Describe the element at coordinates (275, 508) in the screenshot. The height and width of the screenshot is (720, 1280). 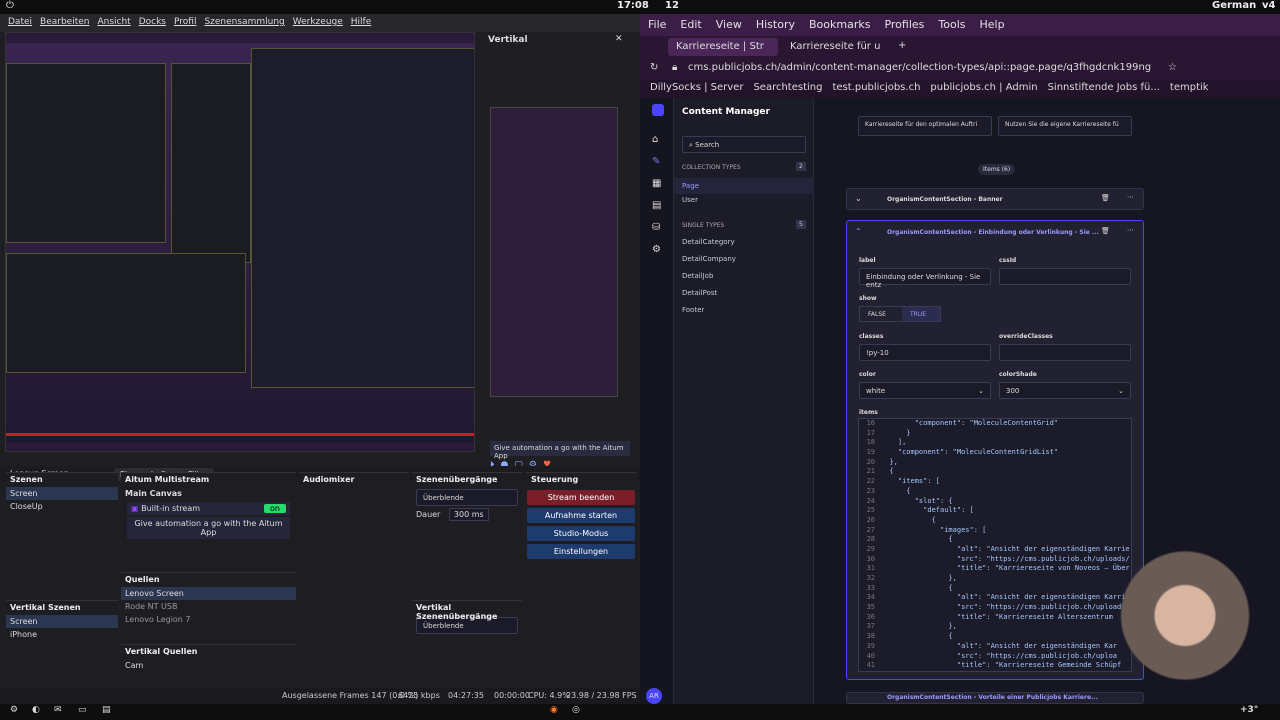
I see `stream-toggle: on` at that location.